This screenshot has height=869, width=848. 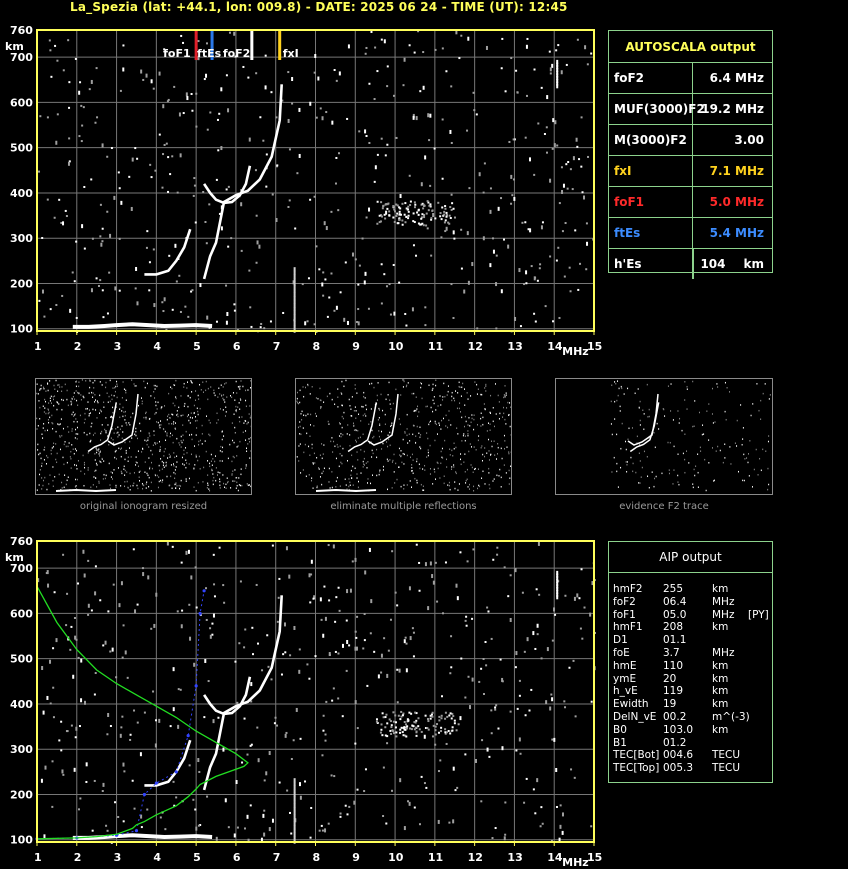 I want to click on x-tick-label: 11, so click(x=435, y=346).